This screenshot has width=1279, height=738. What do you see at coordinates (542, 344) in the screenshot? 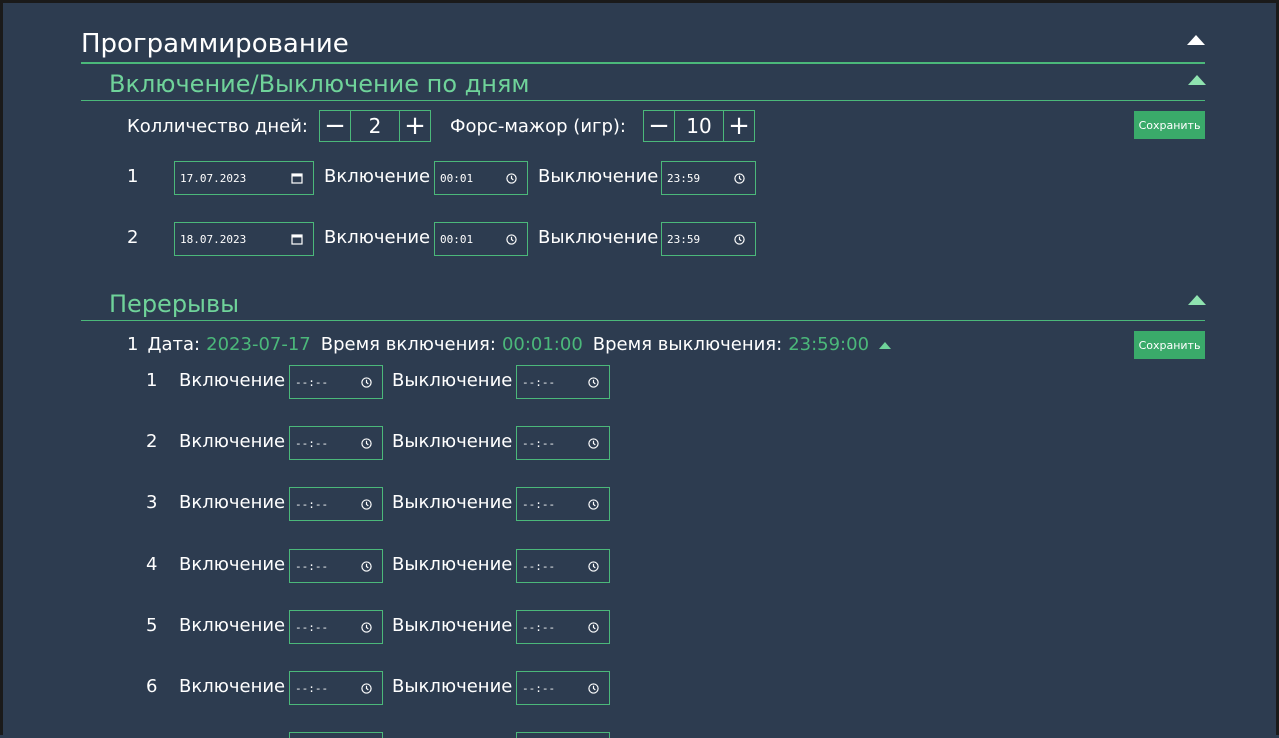
I see `breaks-on-value: 00:01:00` at bounding box center [542, 344].